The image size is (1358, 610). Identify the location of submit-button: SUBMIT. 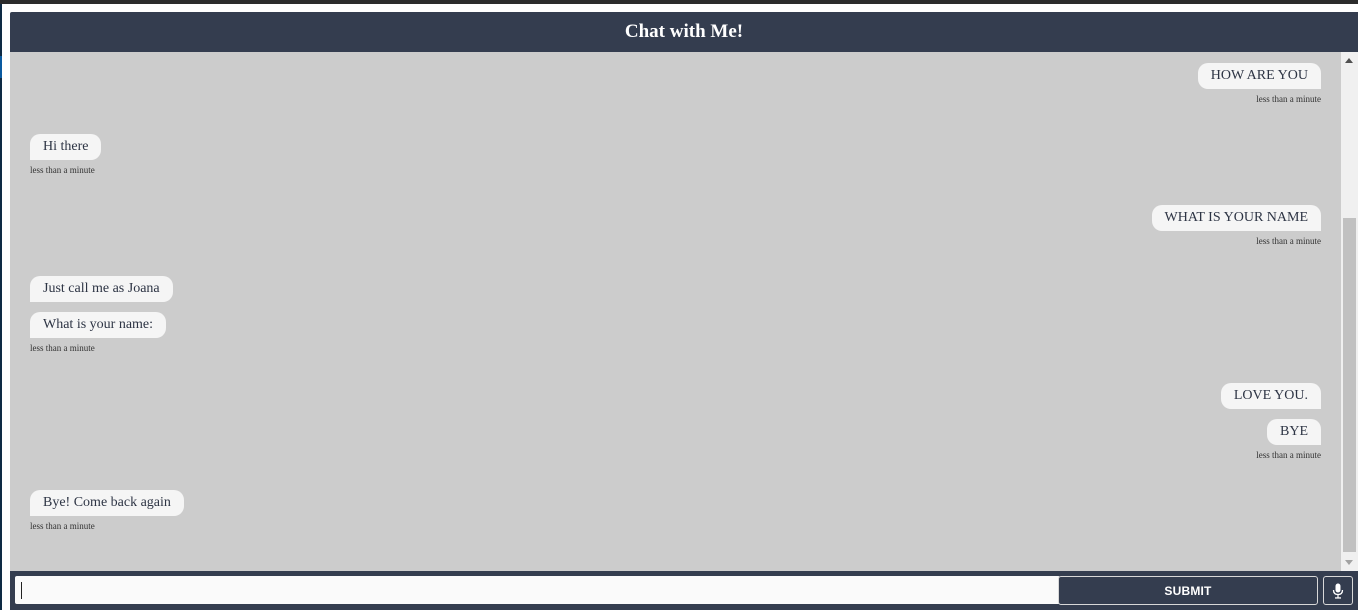
(1188, 590).